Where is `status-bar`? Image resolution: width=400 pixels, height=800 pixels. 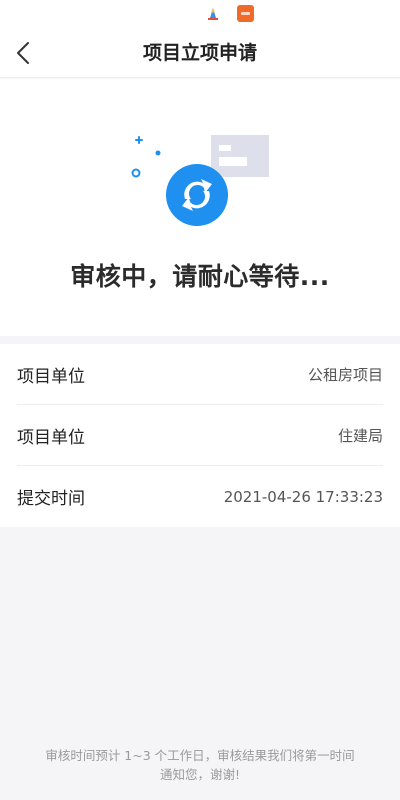 status-bar is located at coordinates (200, 14).